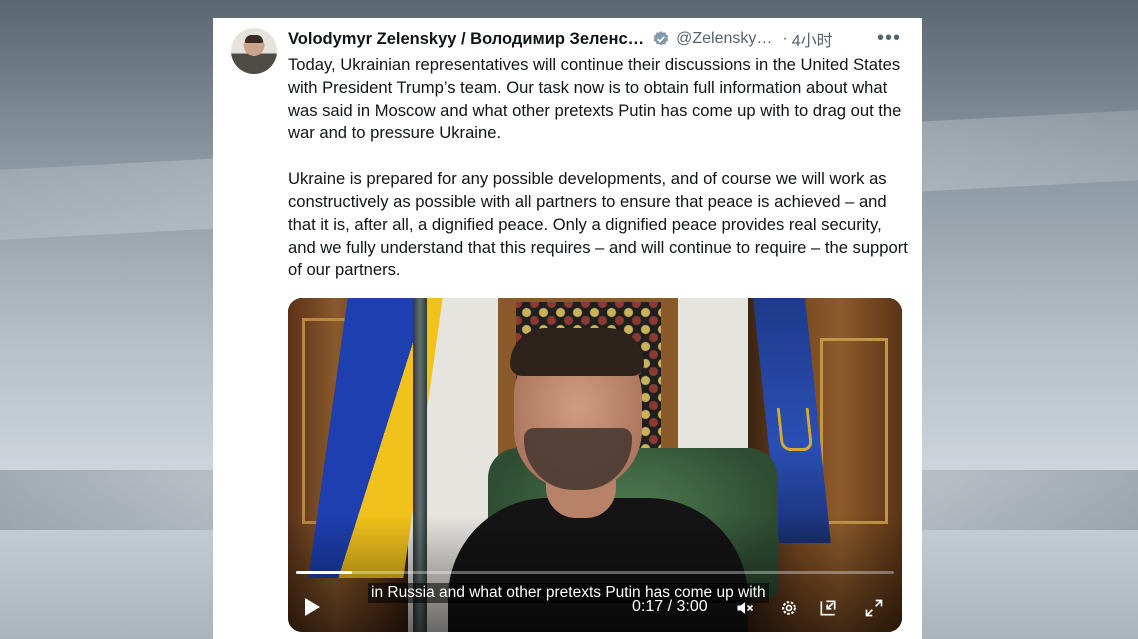 This screenshot has height=639, width=1138. I want to click on time-total: 3:00, so click(692, 606).